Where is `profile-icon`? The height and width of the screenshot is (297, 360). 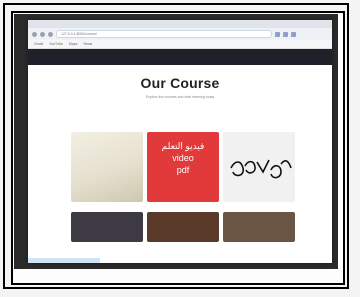 profile-icon is located at coordinates (285, 34).